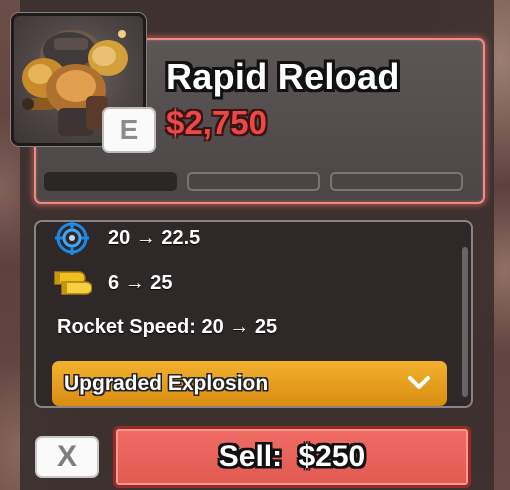 Image resolution: width=510 pixels, height=490 pixels. I want to click on stats-scrollbar, so click(465, 322).